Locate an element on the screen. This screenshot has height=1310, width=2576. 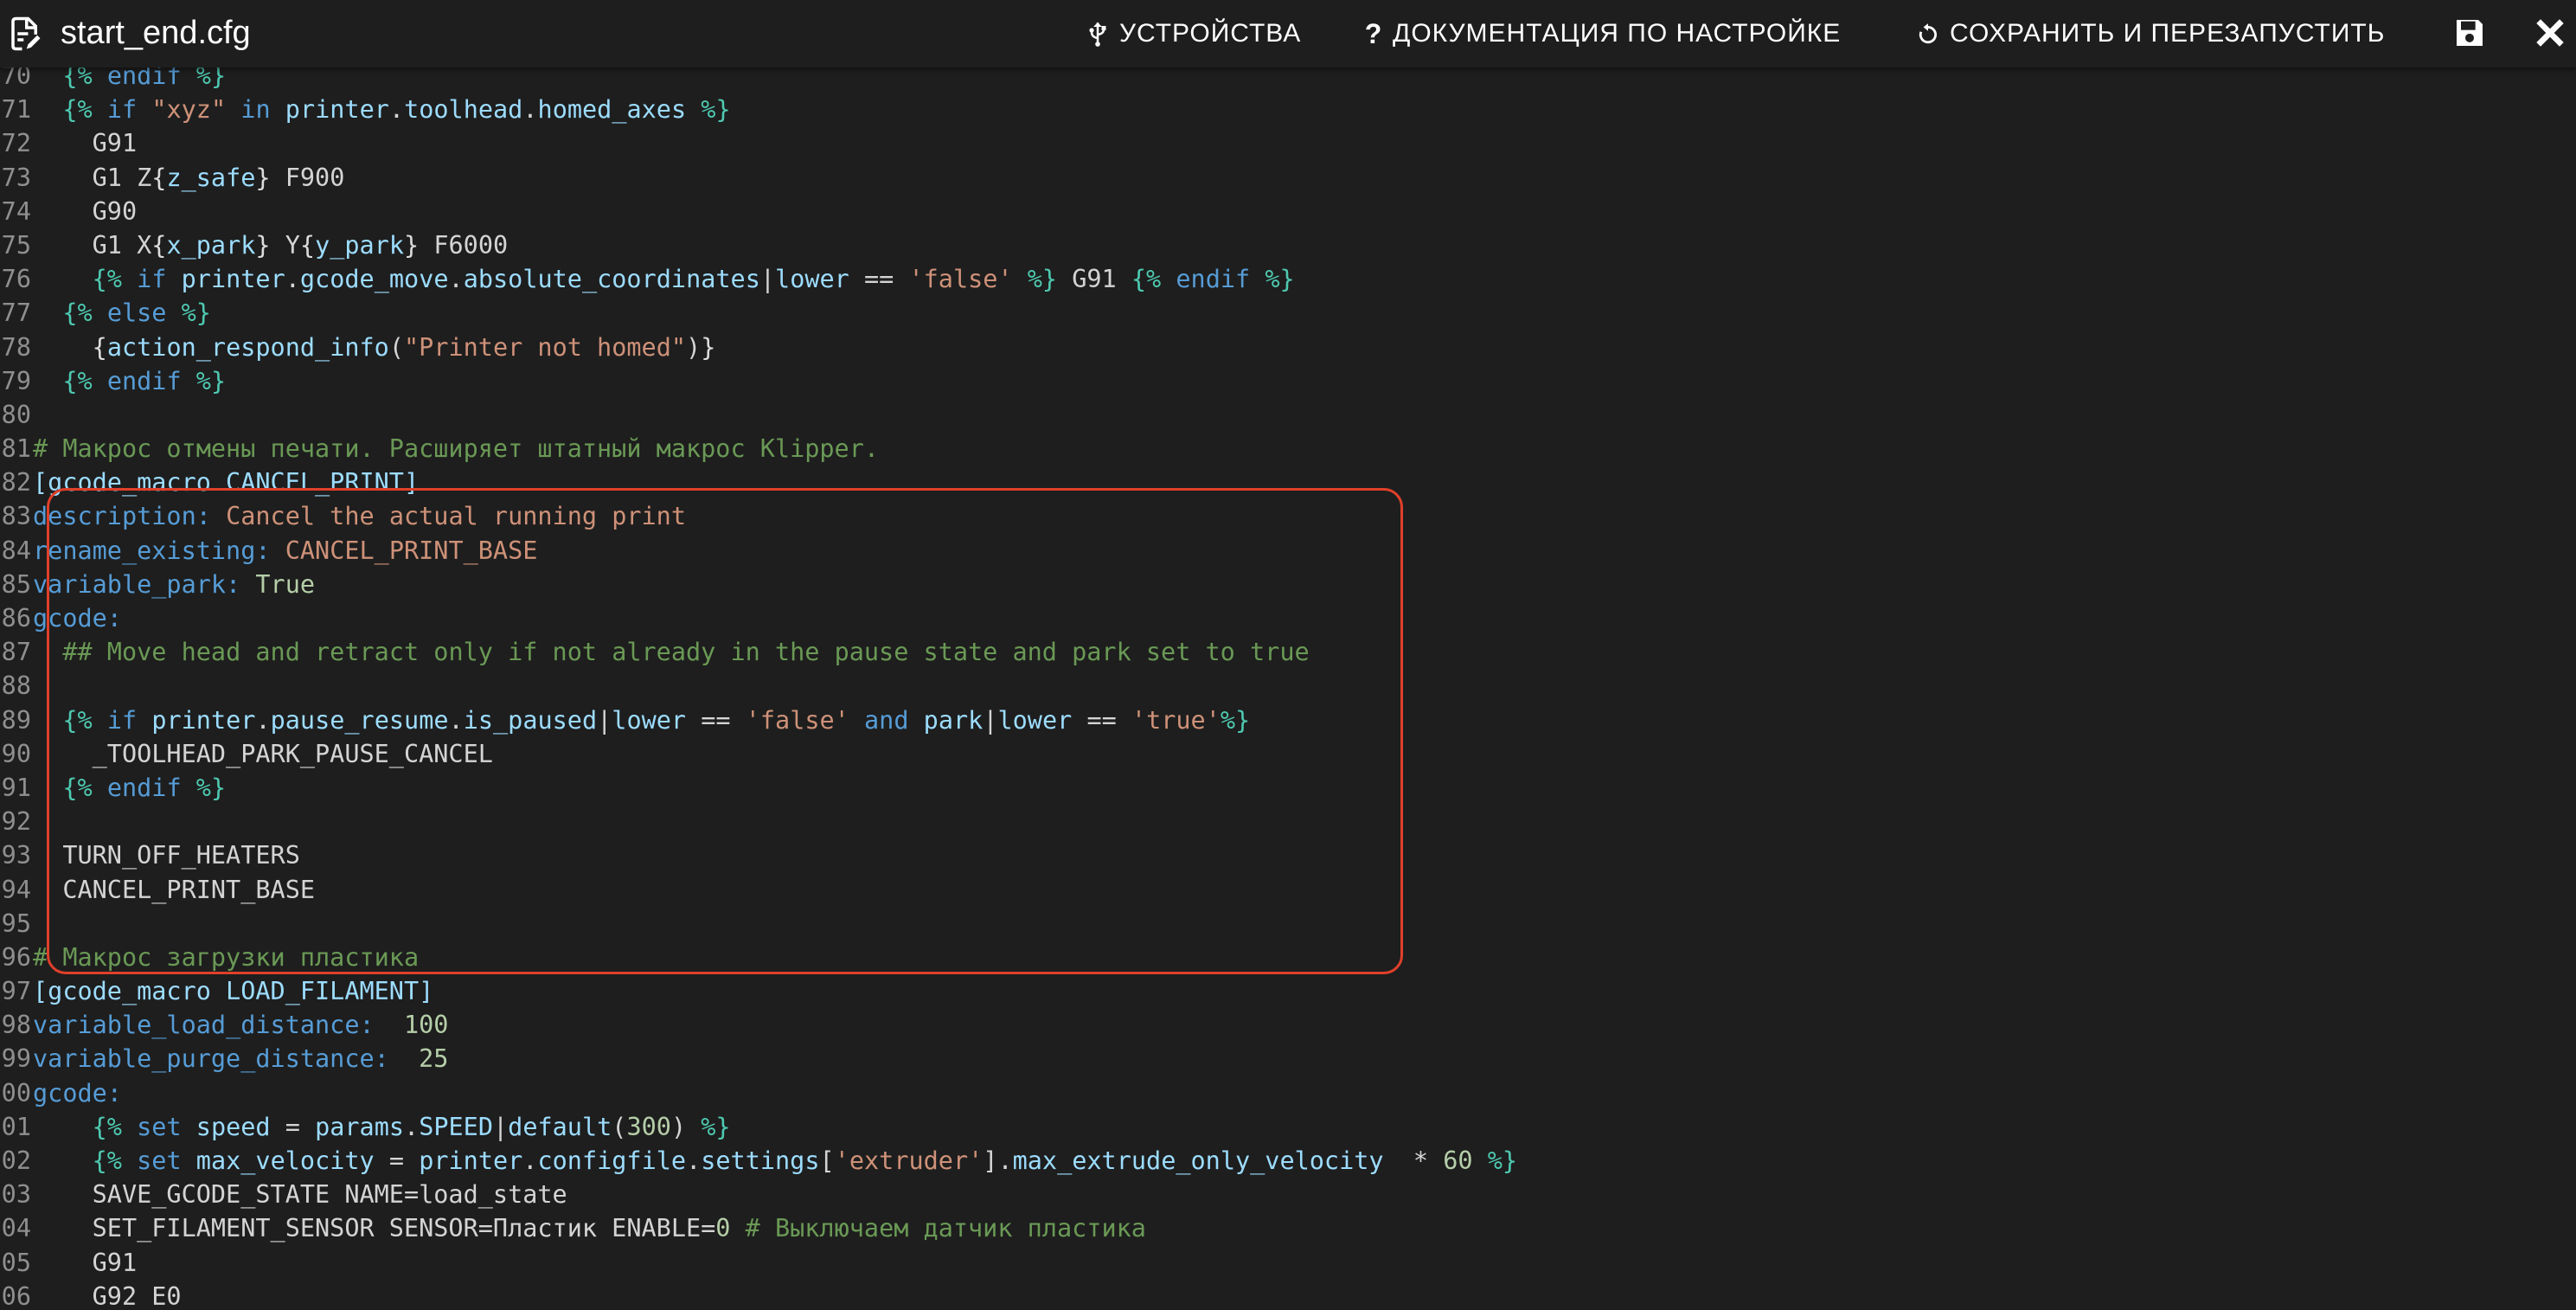
line-number-text: 83 is located at coordinates (16, 516).